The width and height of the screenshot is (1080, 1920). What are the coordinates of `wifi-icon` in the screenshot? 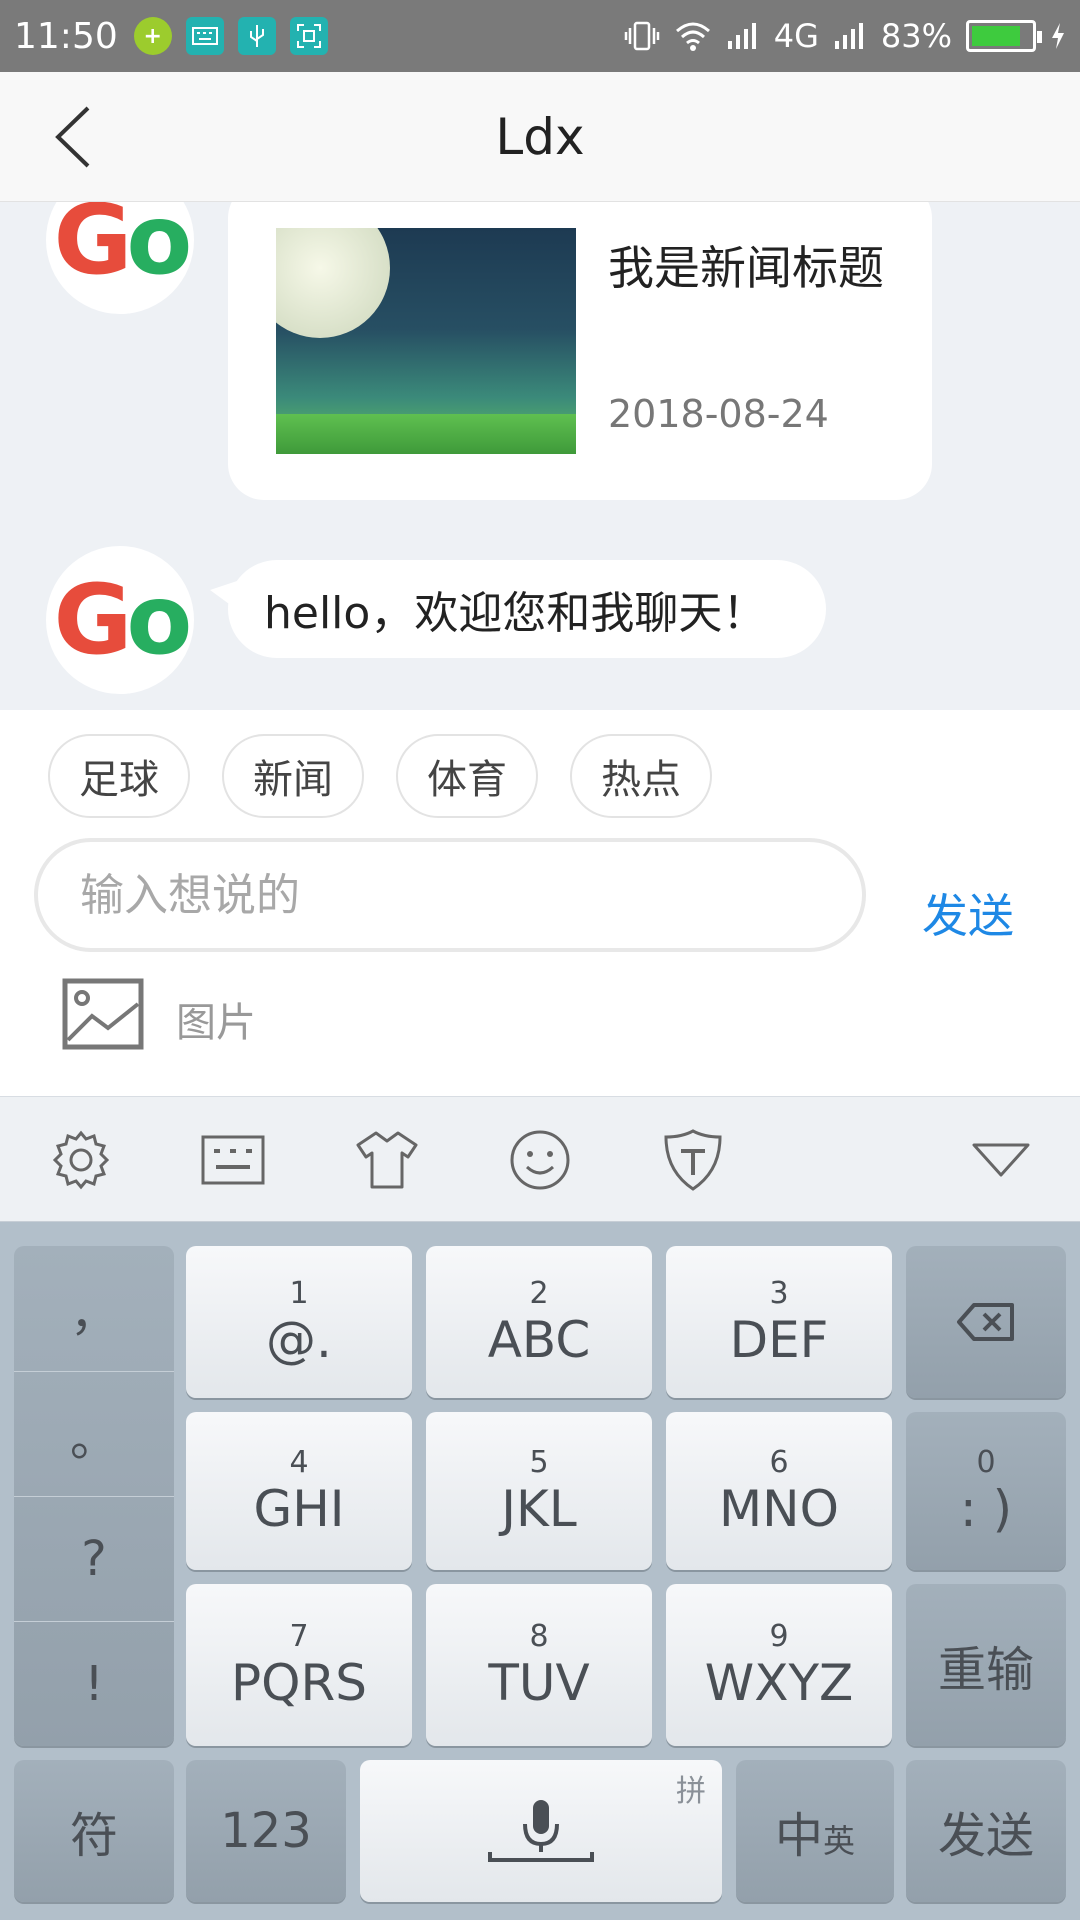 It's located at (692, 36).